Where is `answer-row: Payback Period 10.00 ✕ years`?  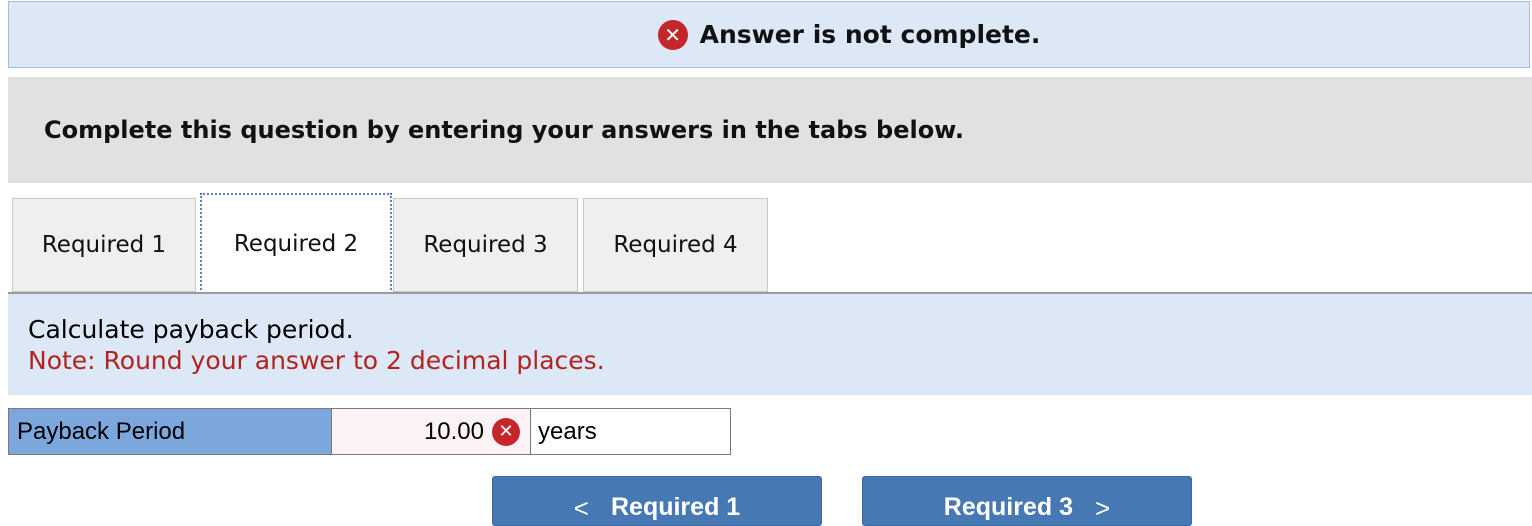 answer-row: Payback Period 10.00 ✕ years is located at coordinates (369, 431).